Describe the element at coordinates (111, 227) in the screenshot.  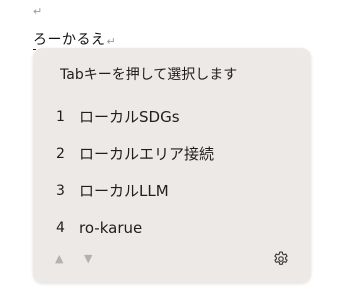
I see `candidate-text: ro-karue` at that location.